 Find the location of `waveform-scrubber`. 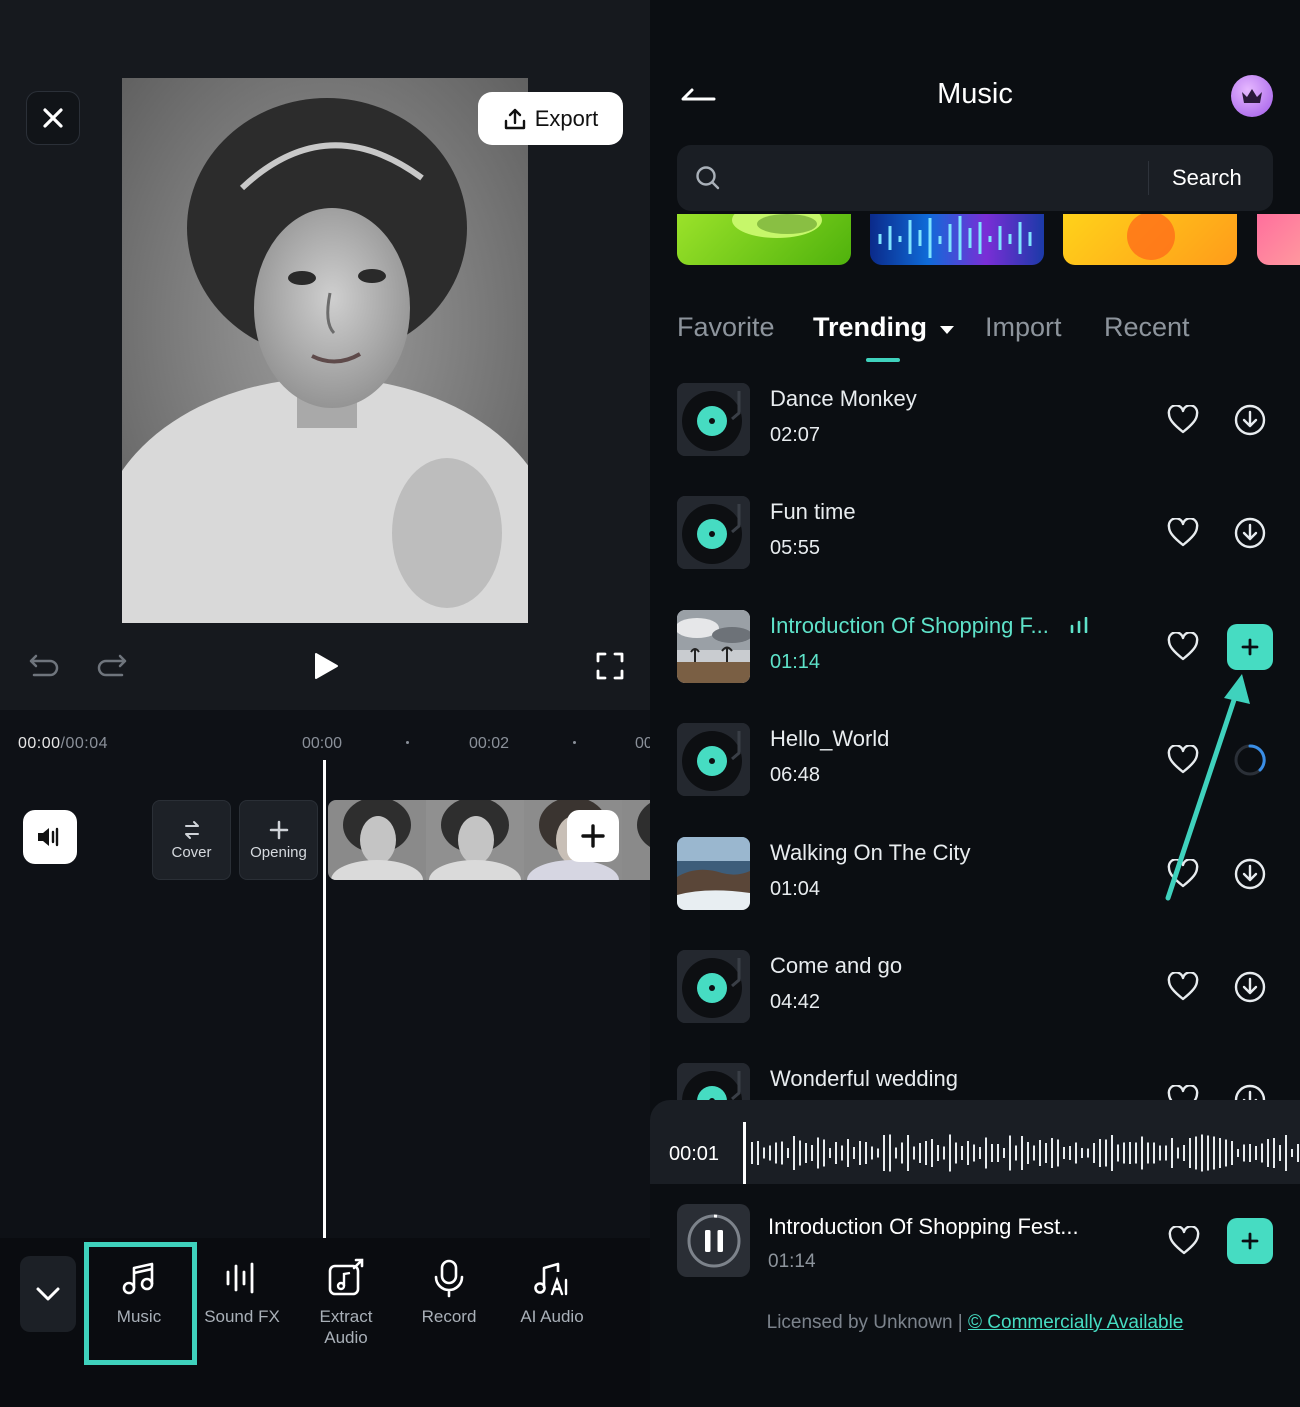

waveform-scrubber is located at coordinates (1021, 1153).